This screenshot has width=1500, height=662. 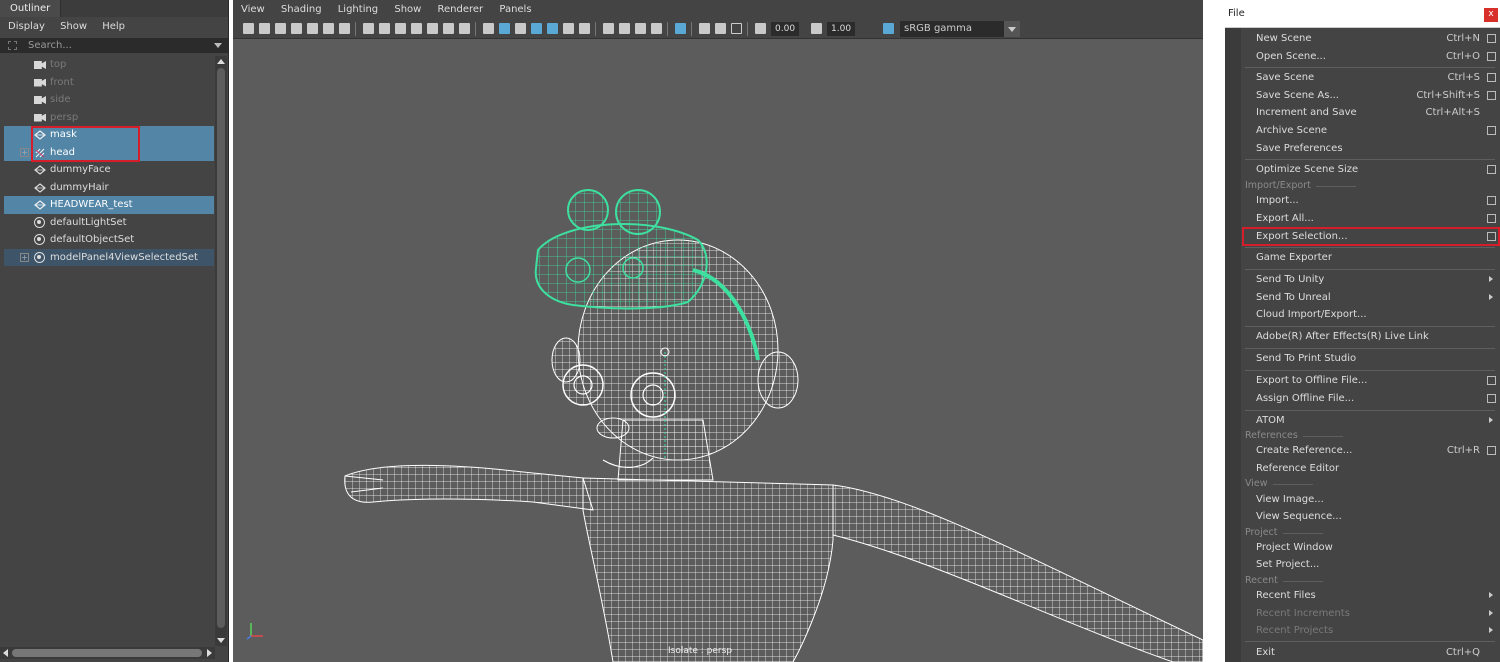 What do you see at coordinates (760, 28) in the screenshot?
I see `exposure-icon` at bounding box center [760, 28].